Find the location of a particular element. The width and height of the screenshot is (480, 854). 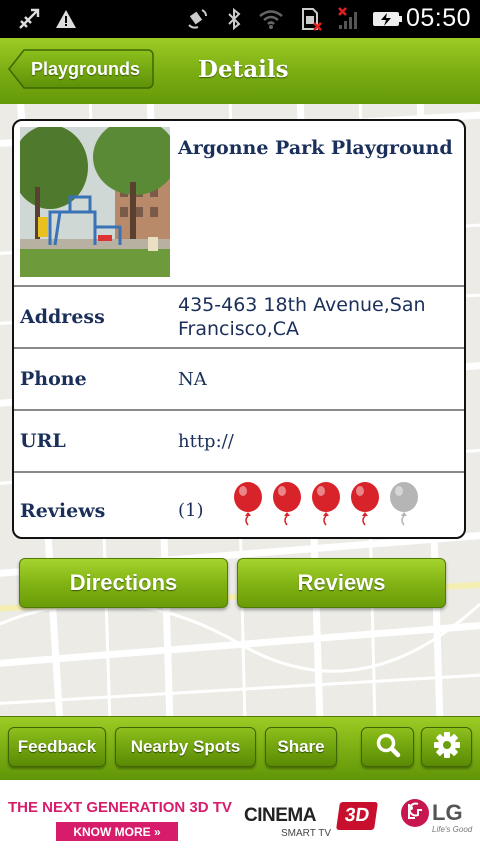

playground-photo is located at coordinates (95, 199).